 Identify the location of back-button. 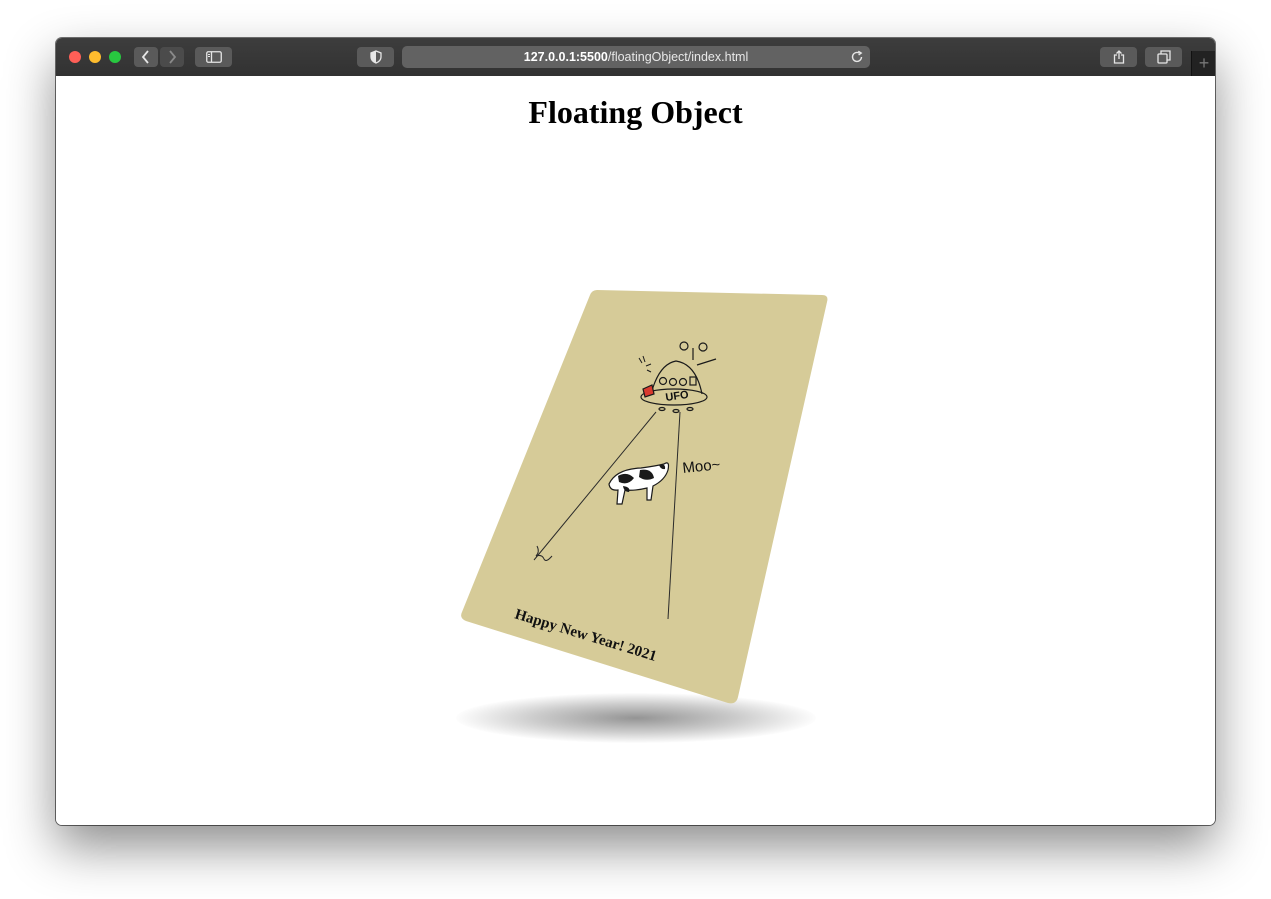
(146, 57).